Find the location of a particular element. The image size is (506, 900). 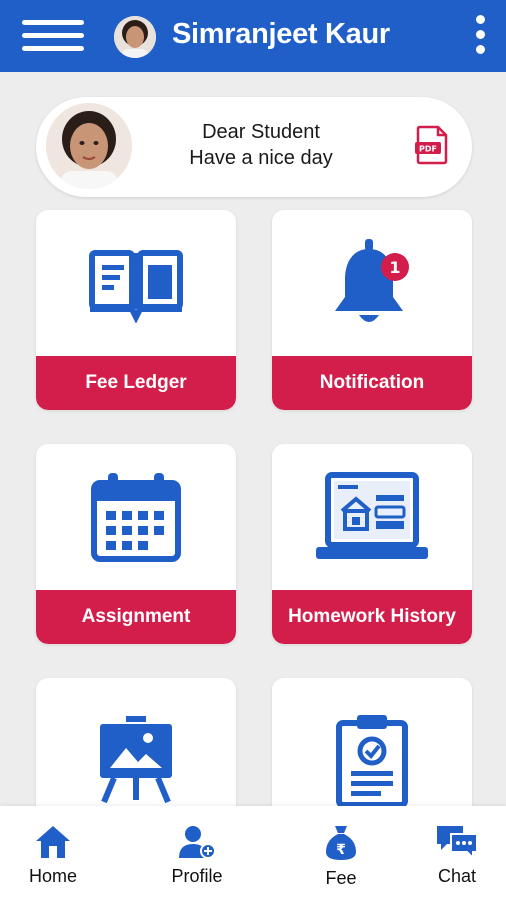

tile-label: Fee Ledger is located at coordinates (136, 383).